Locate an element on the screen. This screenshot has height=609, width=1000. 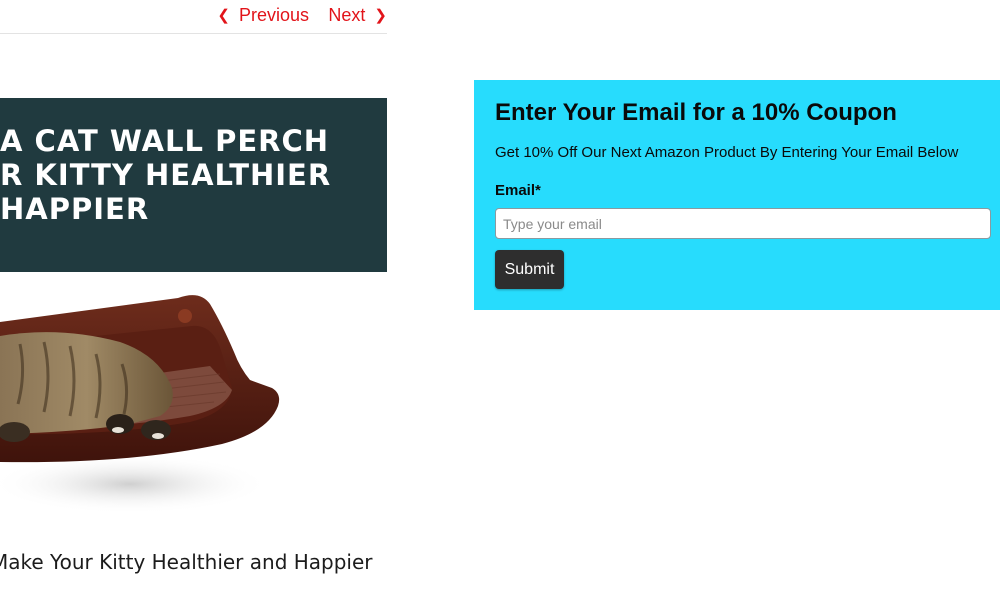
next-label: Next is located at coordinates (347, 15).